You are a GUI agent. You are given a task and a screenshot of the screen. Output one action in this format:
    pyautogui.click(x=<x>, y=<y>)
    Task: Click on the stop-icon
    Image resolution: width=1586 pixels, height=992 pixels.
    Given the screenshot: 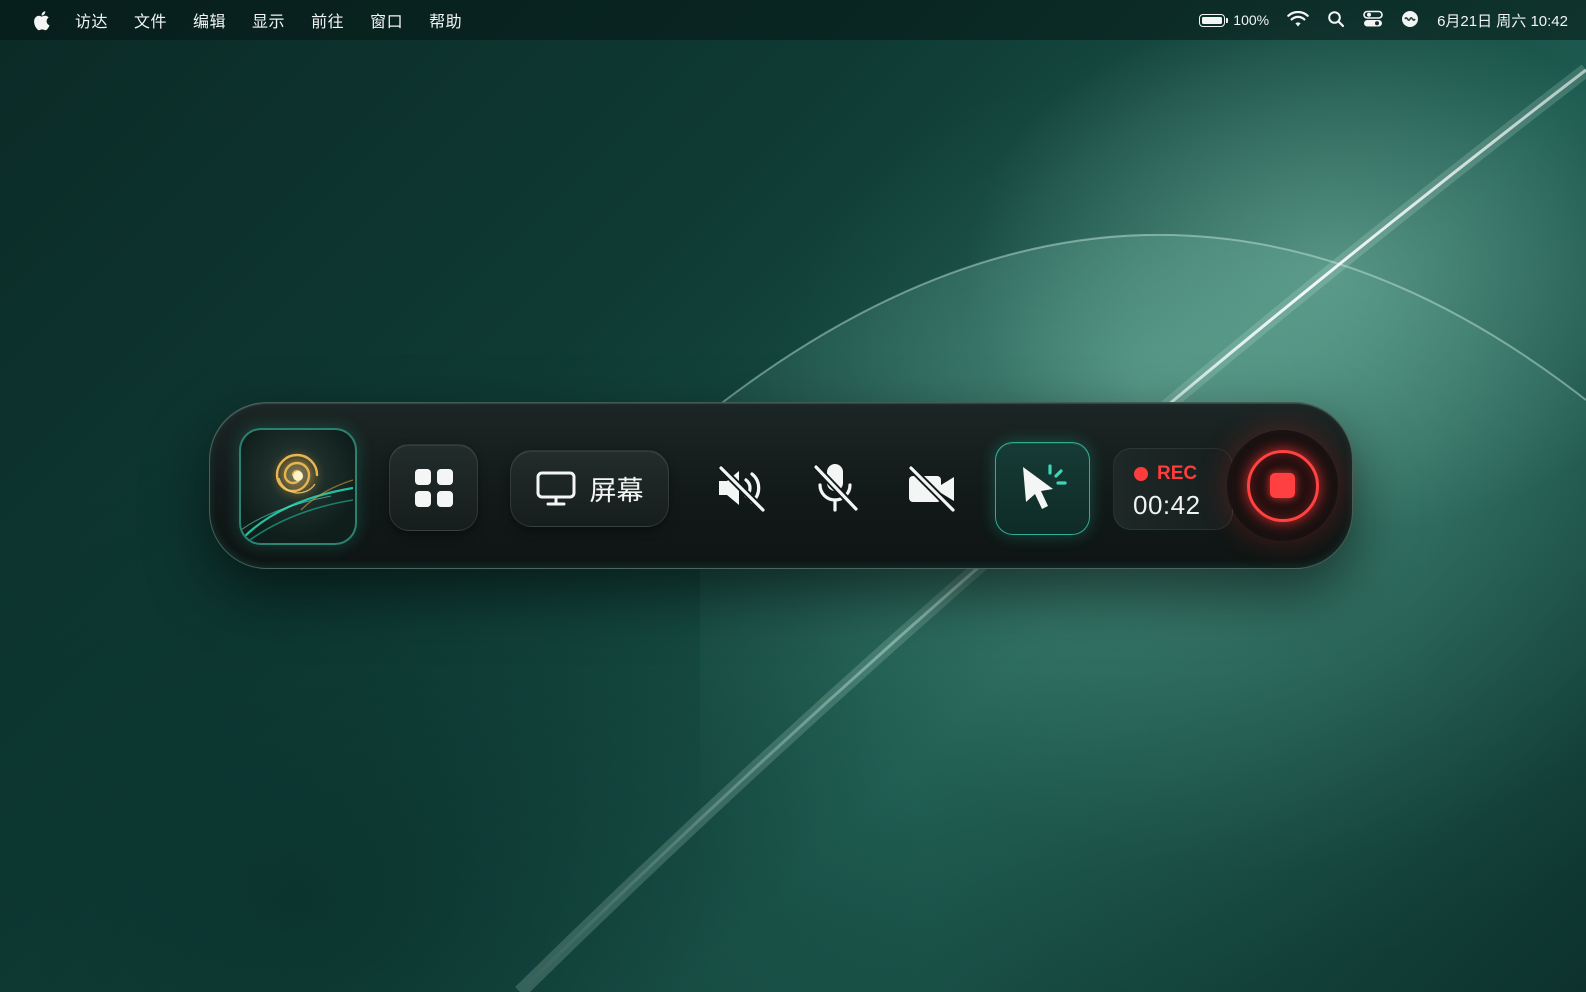 What is the action you would take?
    pyautogui.click(x=1282, y=485)
    